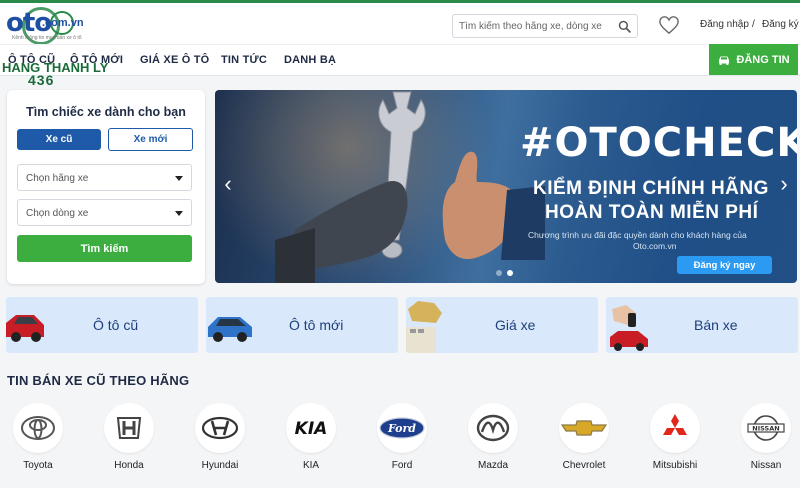 This screenshot has width=800, height=488. What do you see at coordinates (724, 24) in the screenshot?
I see `login-link: Đăng nhập` at bounding box center [724, 24].